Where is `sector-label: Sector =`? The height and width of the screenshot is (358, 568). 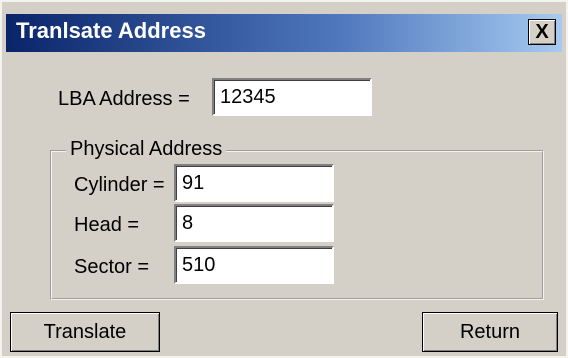
sector-label: Sector = is located at coordinates (112, 267).